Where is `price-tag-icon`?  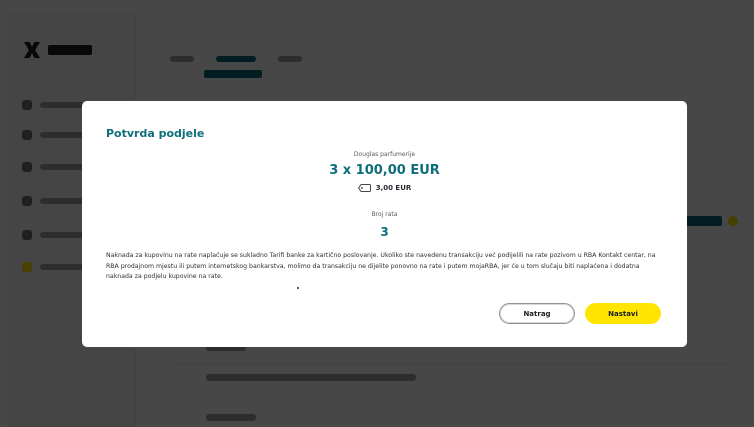
price-tag-icon is located at coordinates (364, 188).